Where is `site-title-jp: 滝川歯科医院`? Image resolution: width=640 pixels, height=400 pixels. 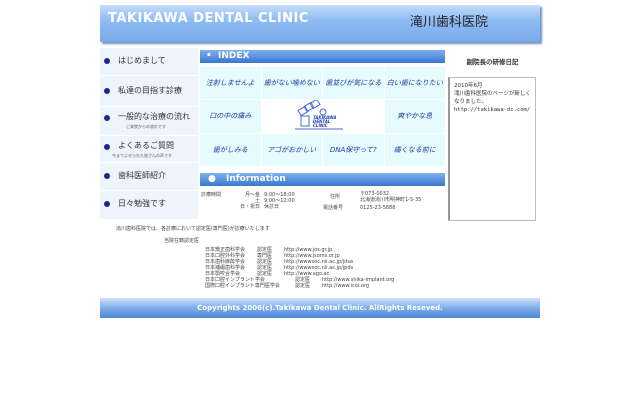
site-title-jp: 滝川歯科医院 is located at coordinates (449, 22).